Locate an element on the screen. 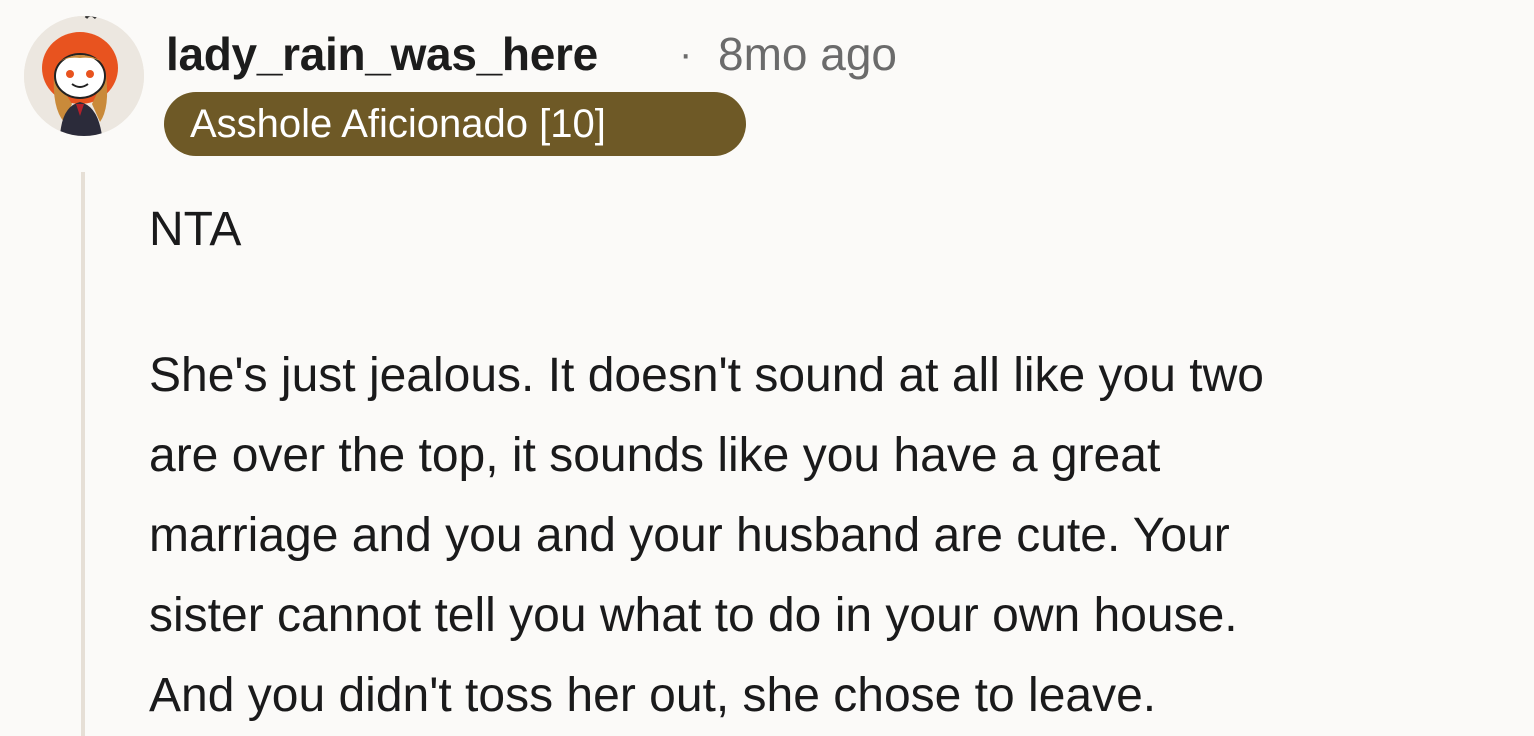 This screenshot has height=736, width=1534. comment-verdict: NTA is located at coordinates (195, 229).